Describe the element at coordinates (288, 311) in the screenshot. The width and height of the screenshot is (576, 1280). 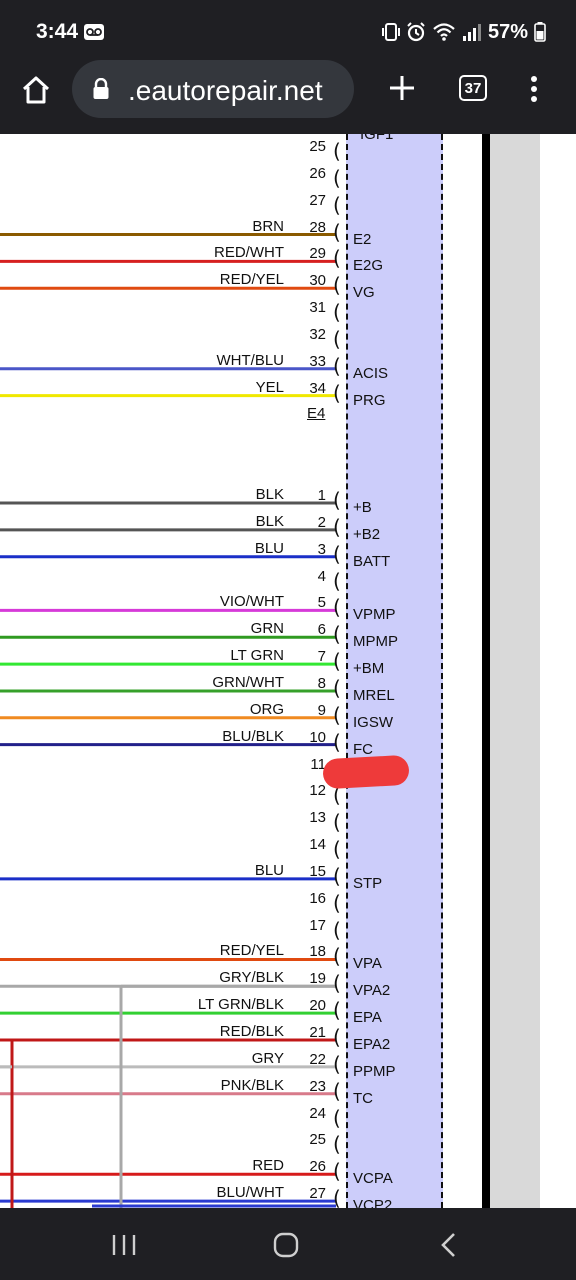
I see `pin-row: 31 (` at that location.